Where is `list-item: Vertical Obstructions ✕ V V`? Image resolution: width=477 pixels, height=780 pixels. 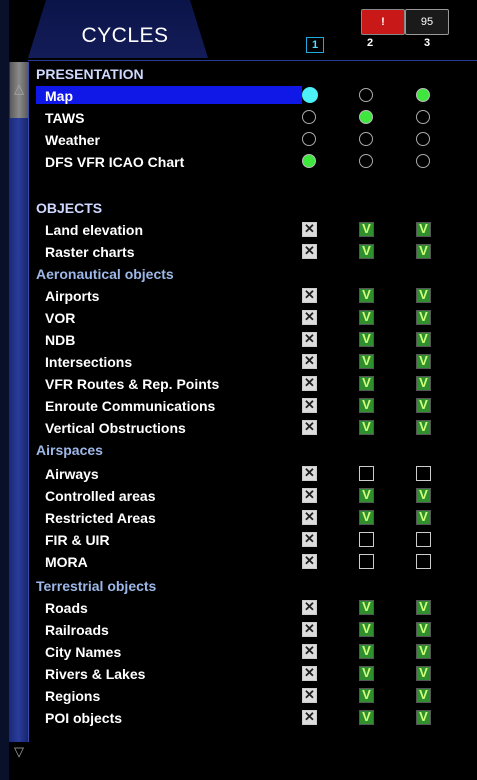 list-item: Vertical Obstructions ✕ V V is located at coordinates (256, 429).